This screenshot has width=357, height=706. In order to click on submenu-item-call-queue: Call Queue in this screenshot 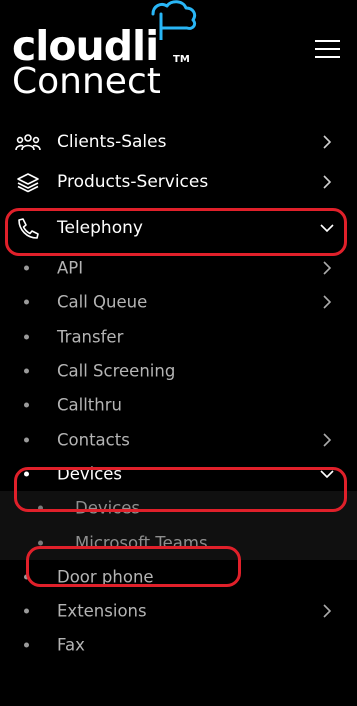, I will do `click(178, 302)`.